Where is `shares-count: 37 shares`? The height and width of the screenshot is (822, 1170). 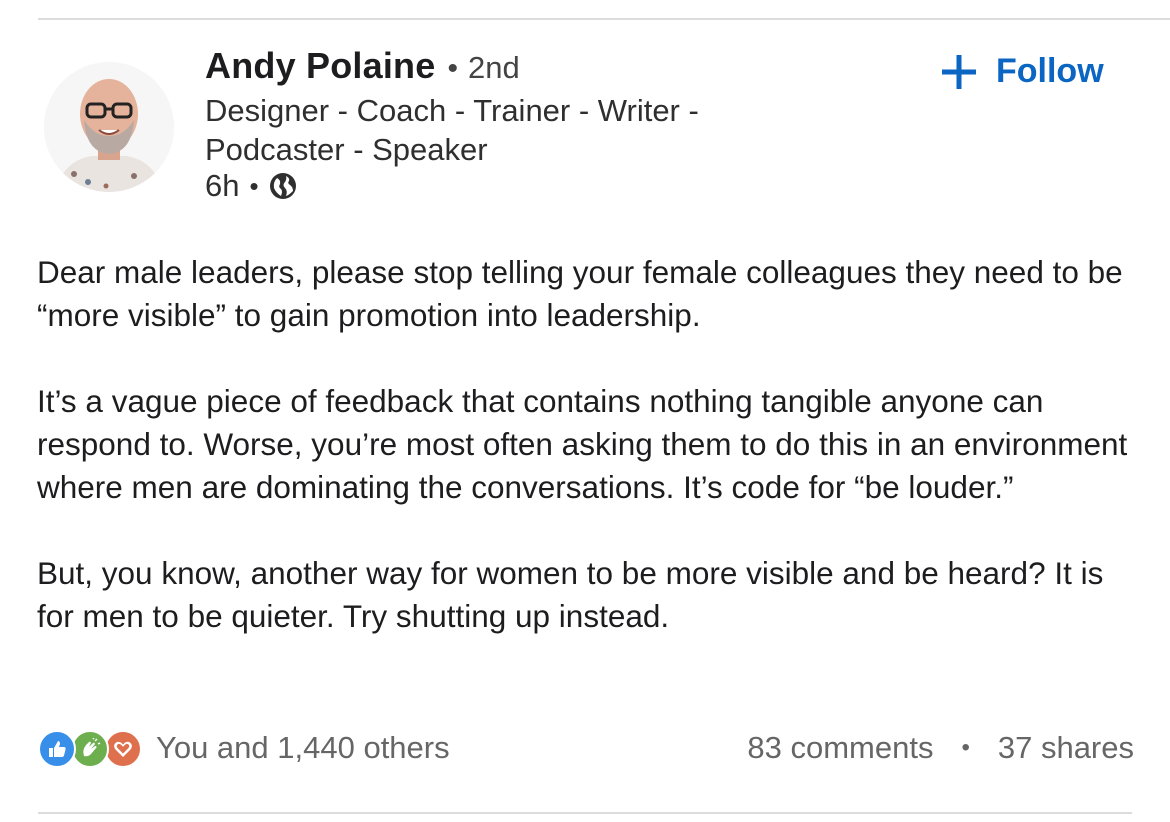
shares-count: 37 shares is located at coordinates (1066, 748).